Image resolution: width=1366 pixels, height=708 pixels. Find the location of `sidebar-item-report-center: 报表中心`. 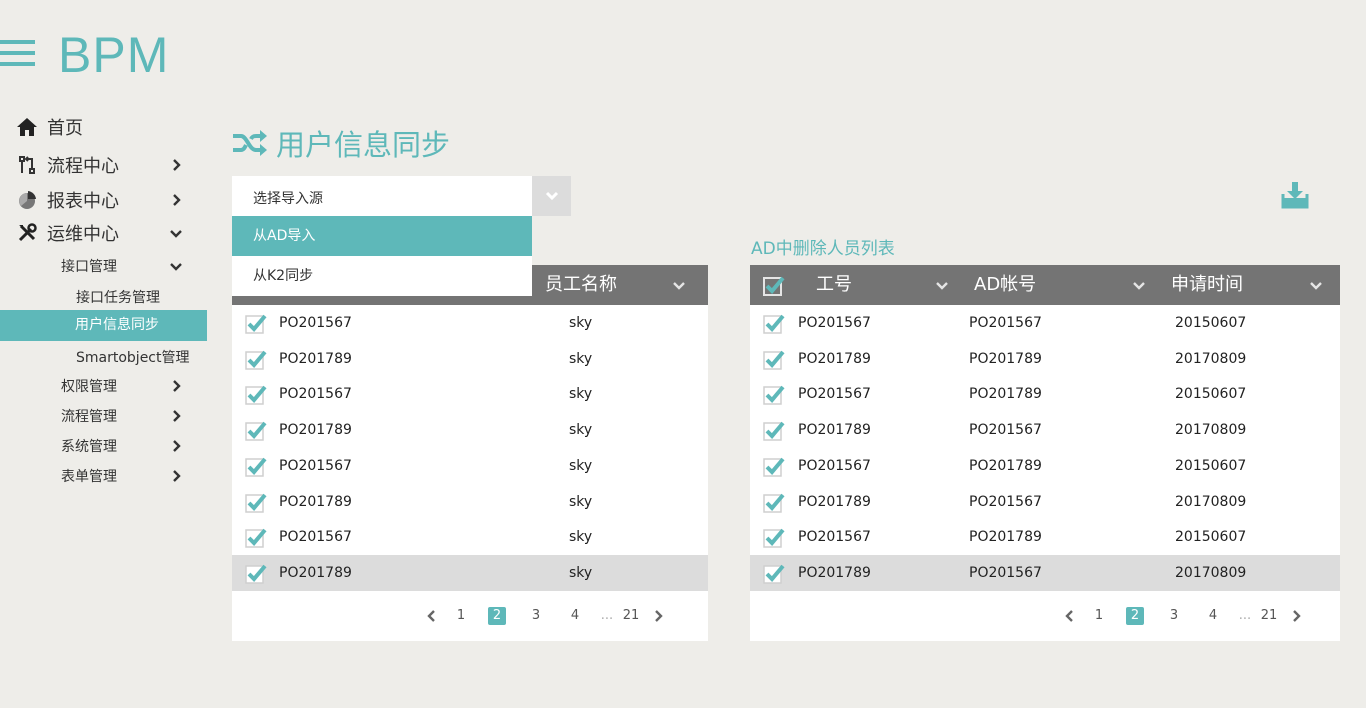

sidebar-item-report-center: 报表中心 is located at coordinates (101, 200).